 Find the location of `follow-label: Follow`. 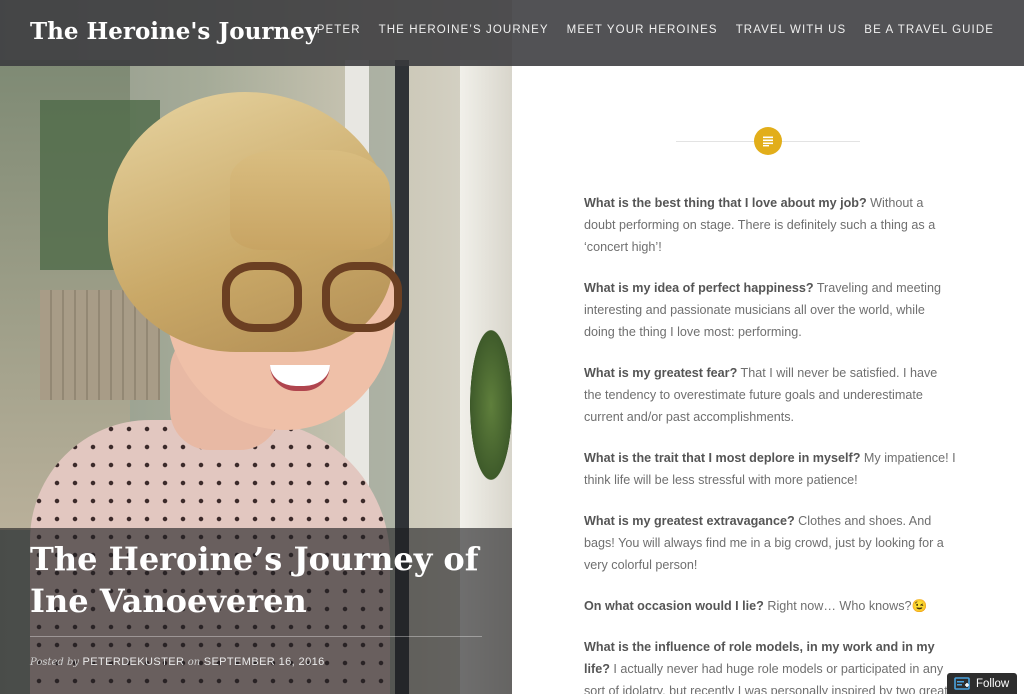

follow-label: Follow is located at coordinates (993, 683).